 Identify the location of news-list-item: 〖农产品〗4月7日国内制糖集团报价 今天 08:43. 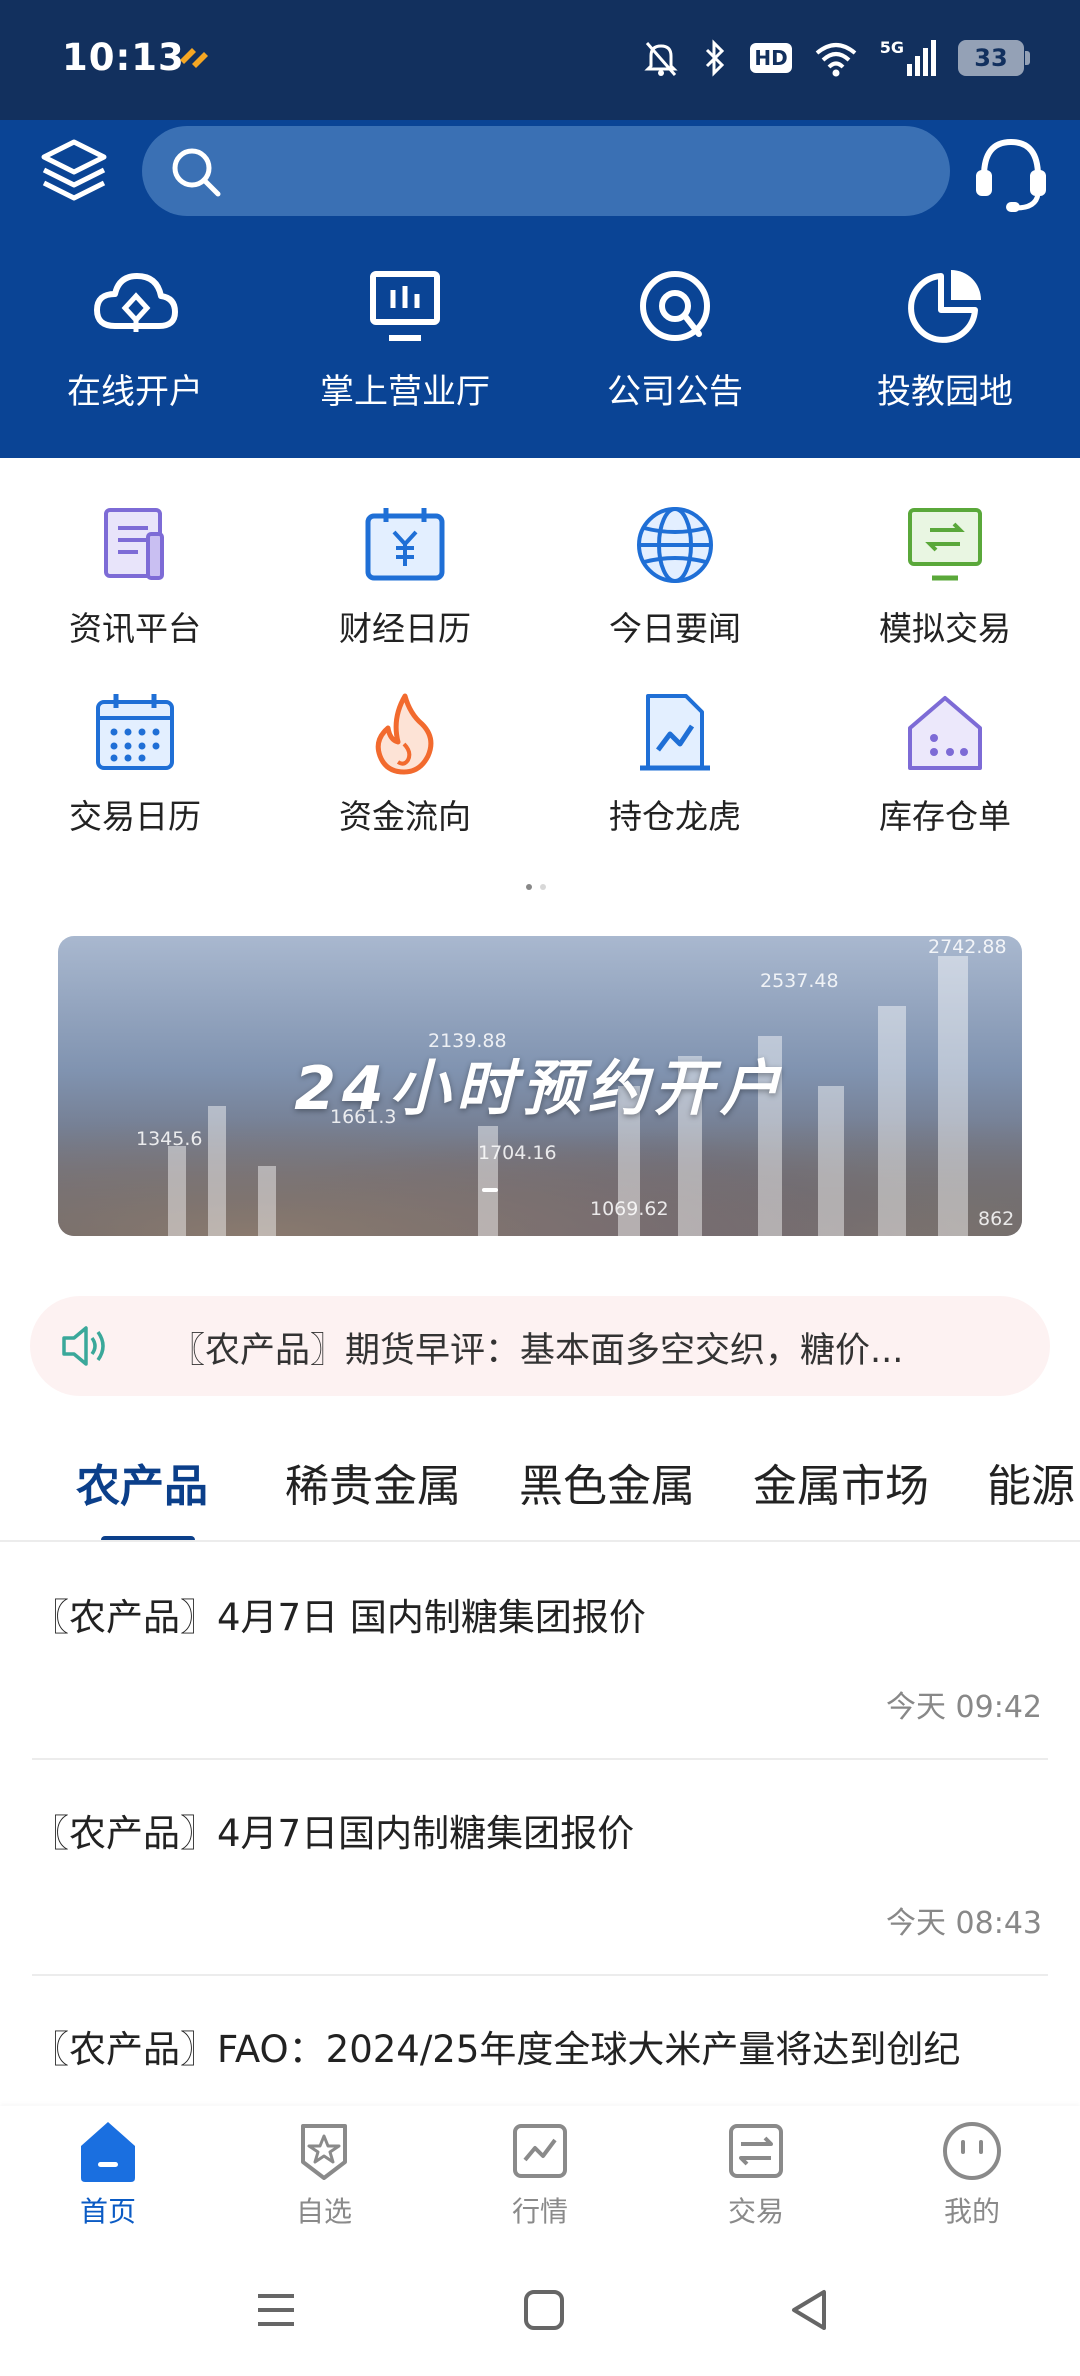
(540, 1881).